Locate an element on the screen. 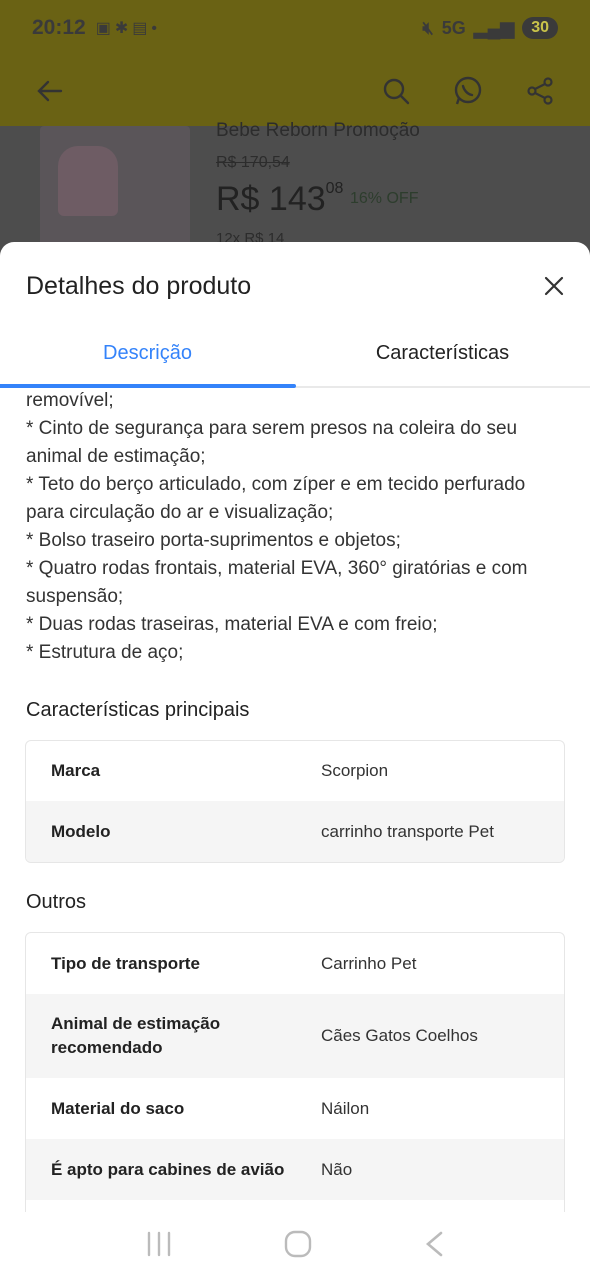  old-price: R$ 170,54 is located at coordinates (253, 162).